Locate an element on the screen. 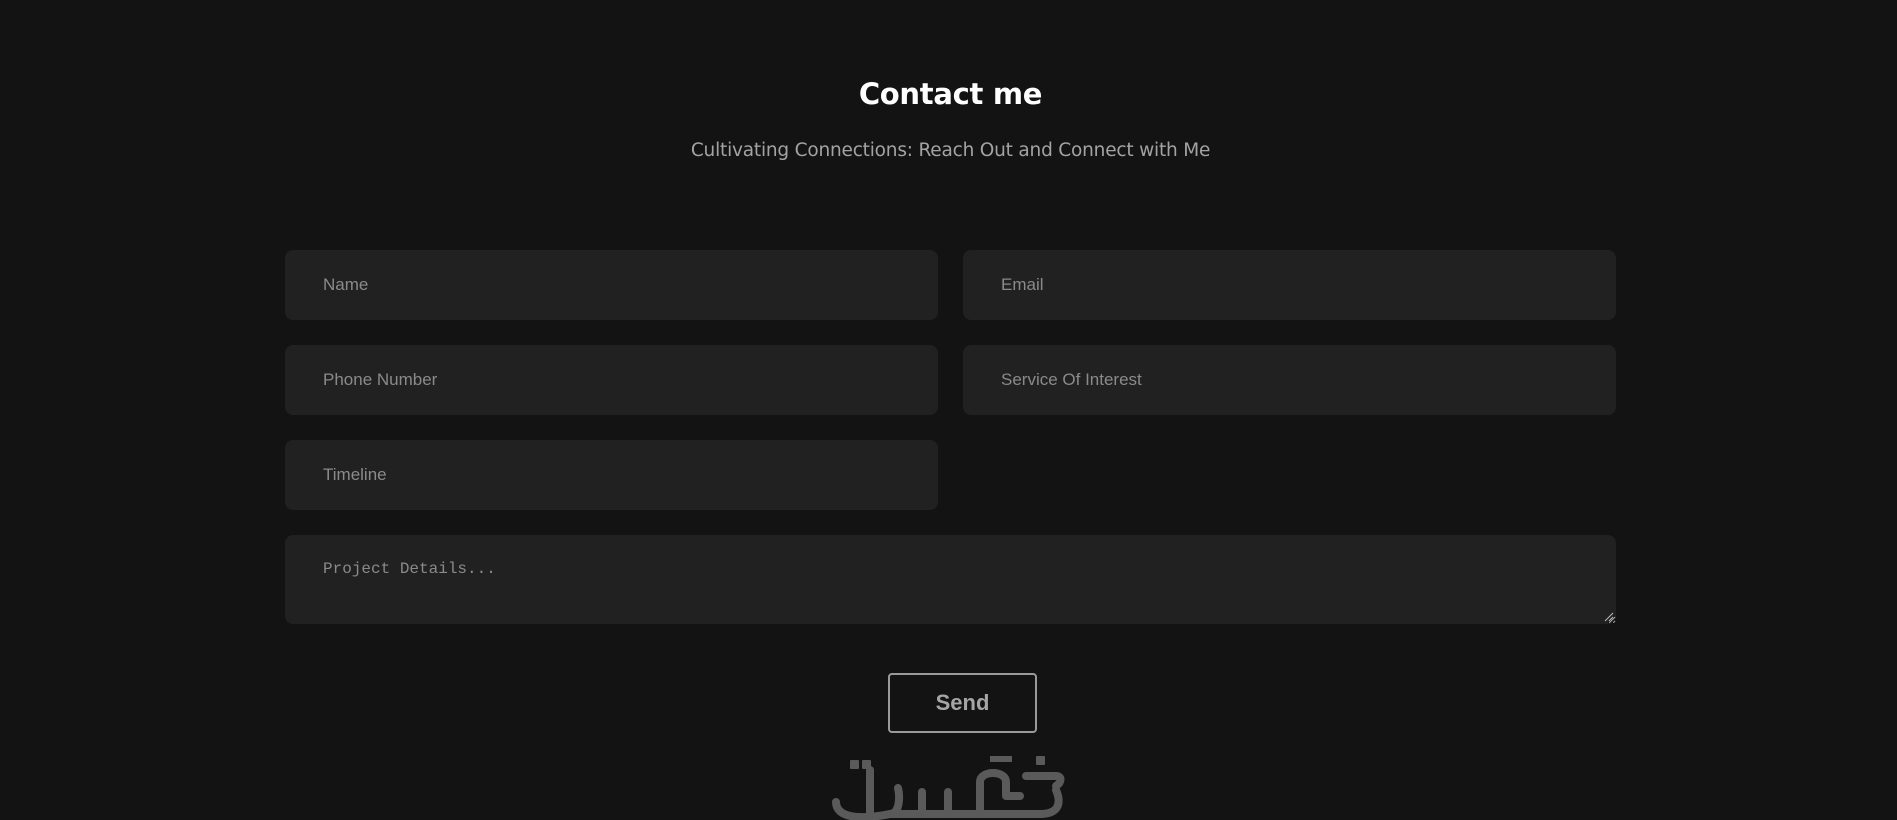 This screenshot has width=1897, height=820. send-button: Send is located at coordinates (962, 703).